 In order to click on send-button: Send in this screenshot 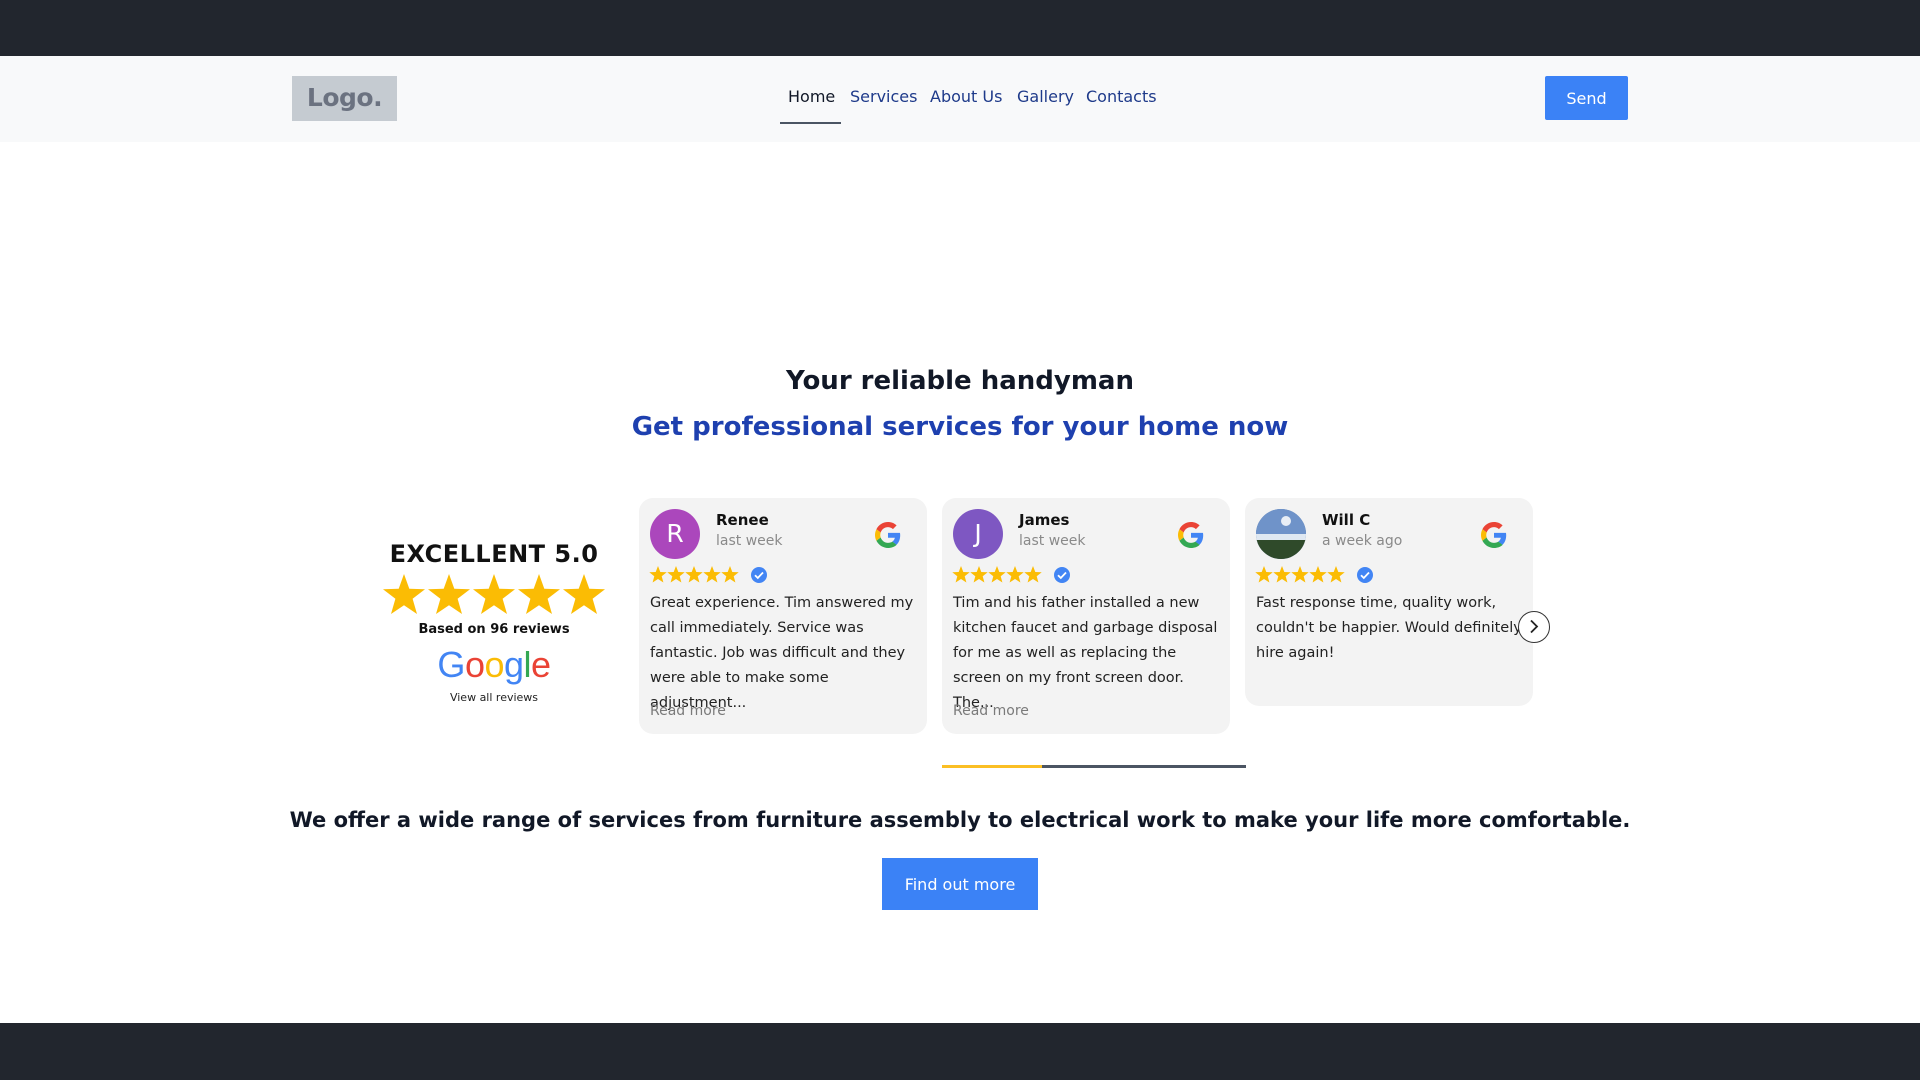, I will do `click(1586, 98)`.